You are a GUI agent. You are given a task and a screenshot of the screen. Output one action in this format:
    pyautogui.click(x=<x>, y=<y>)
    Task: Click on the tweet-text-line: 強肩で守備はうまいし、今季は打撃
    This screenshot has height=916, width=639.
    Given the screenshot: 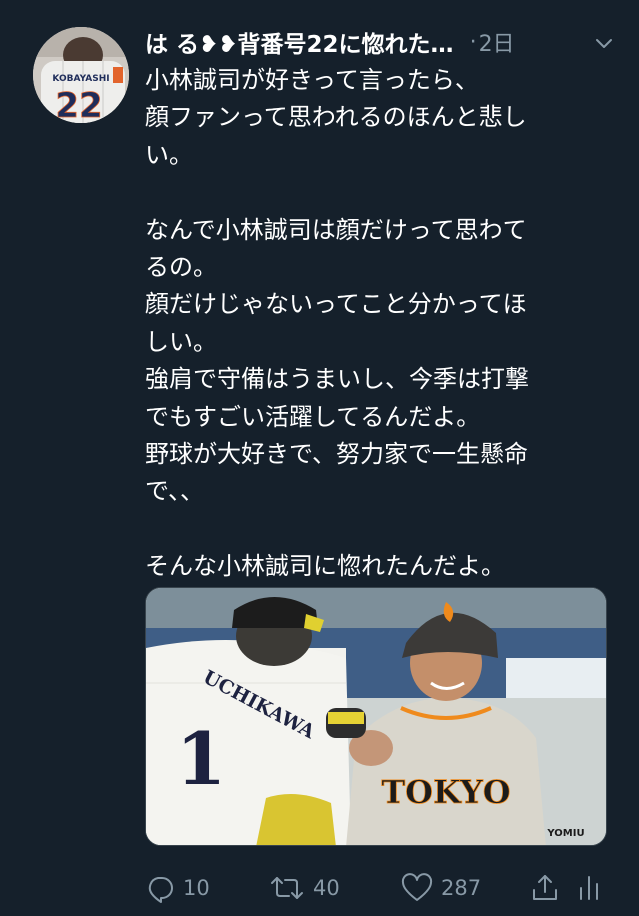 What is the action you would take?
    pyautogui.click(x=337, y=379)
    